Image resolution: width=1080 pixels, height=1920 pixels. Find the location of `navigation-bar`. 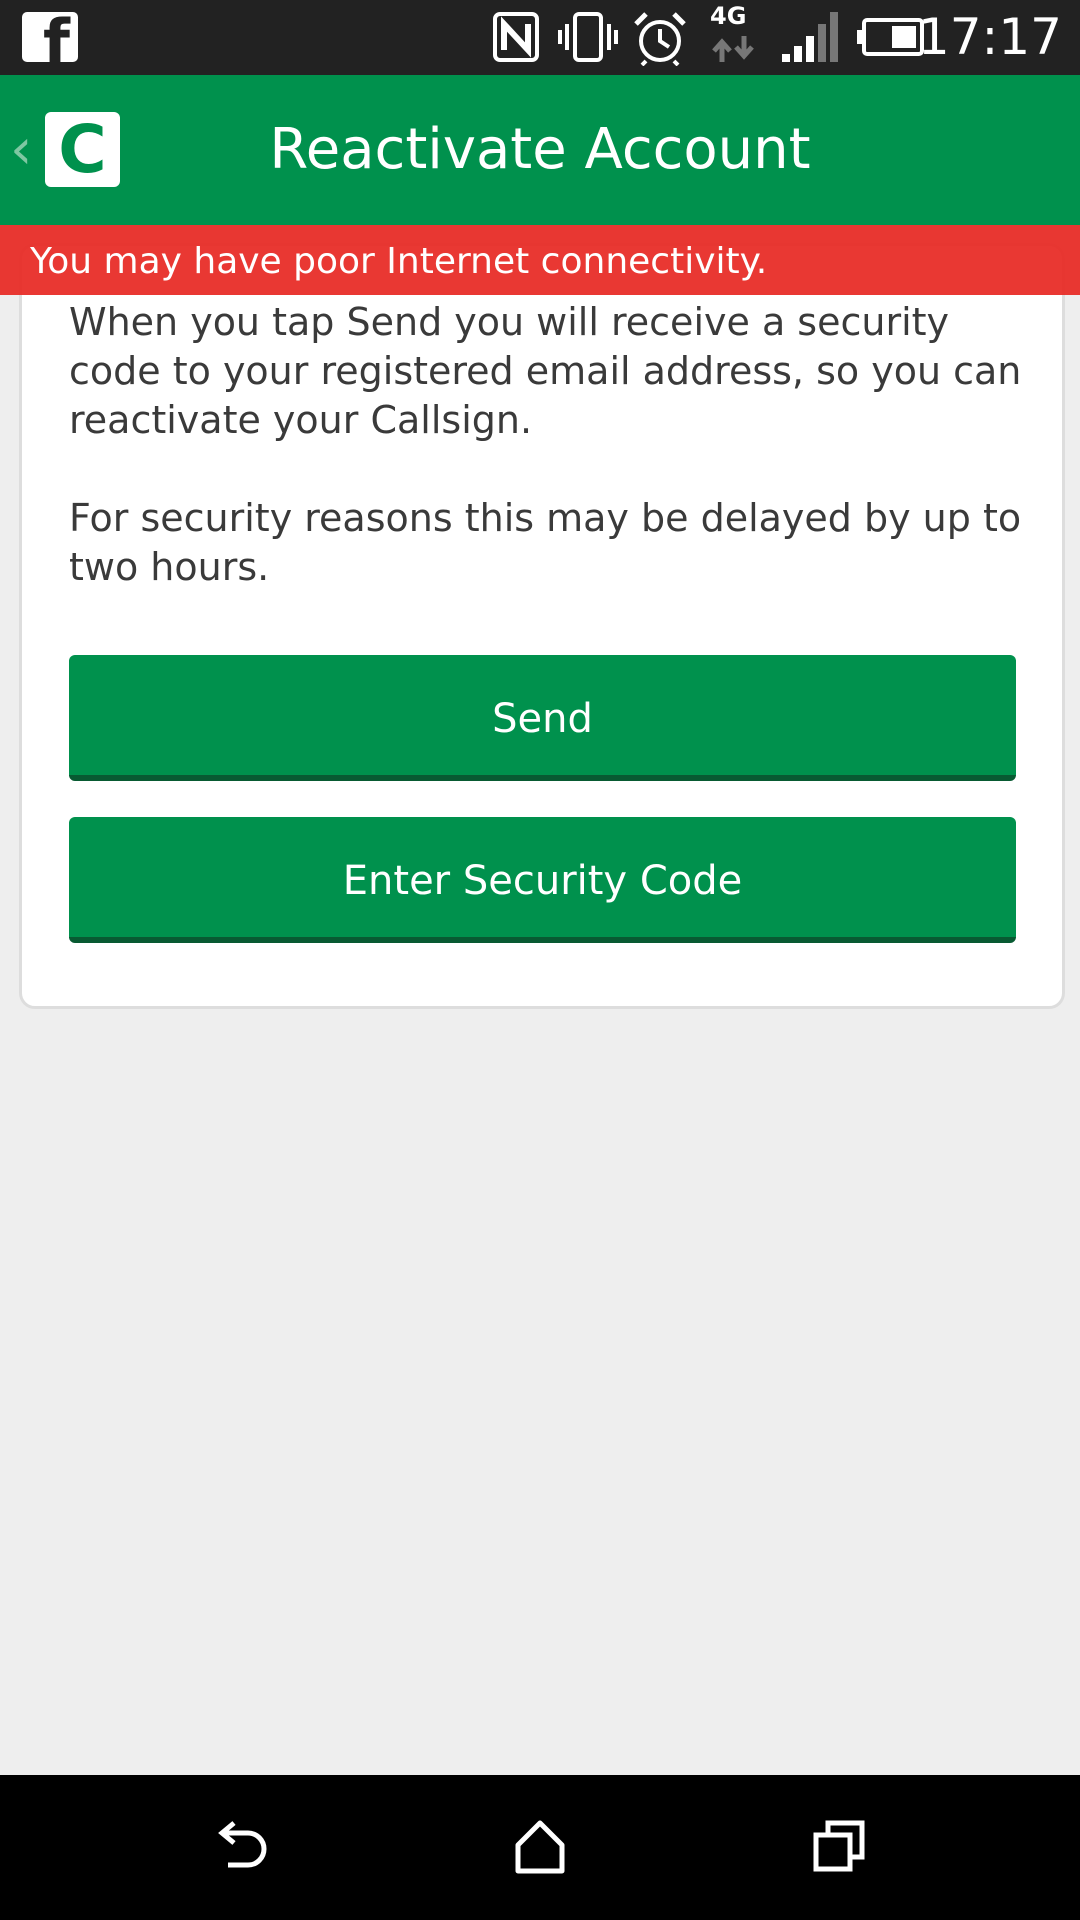

navigation-bar is located at coordinates (540, 1847).